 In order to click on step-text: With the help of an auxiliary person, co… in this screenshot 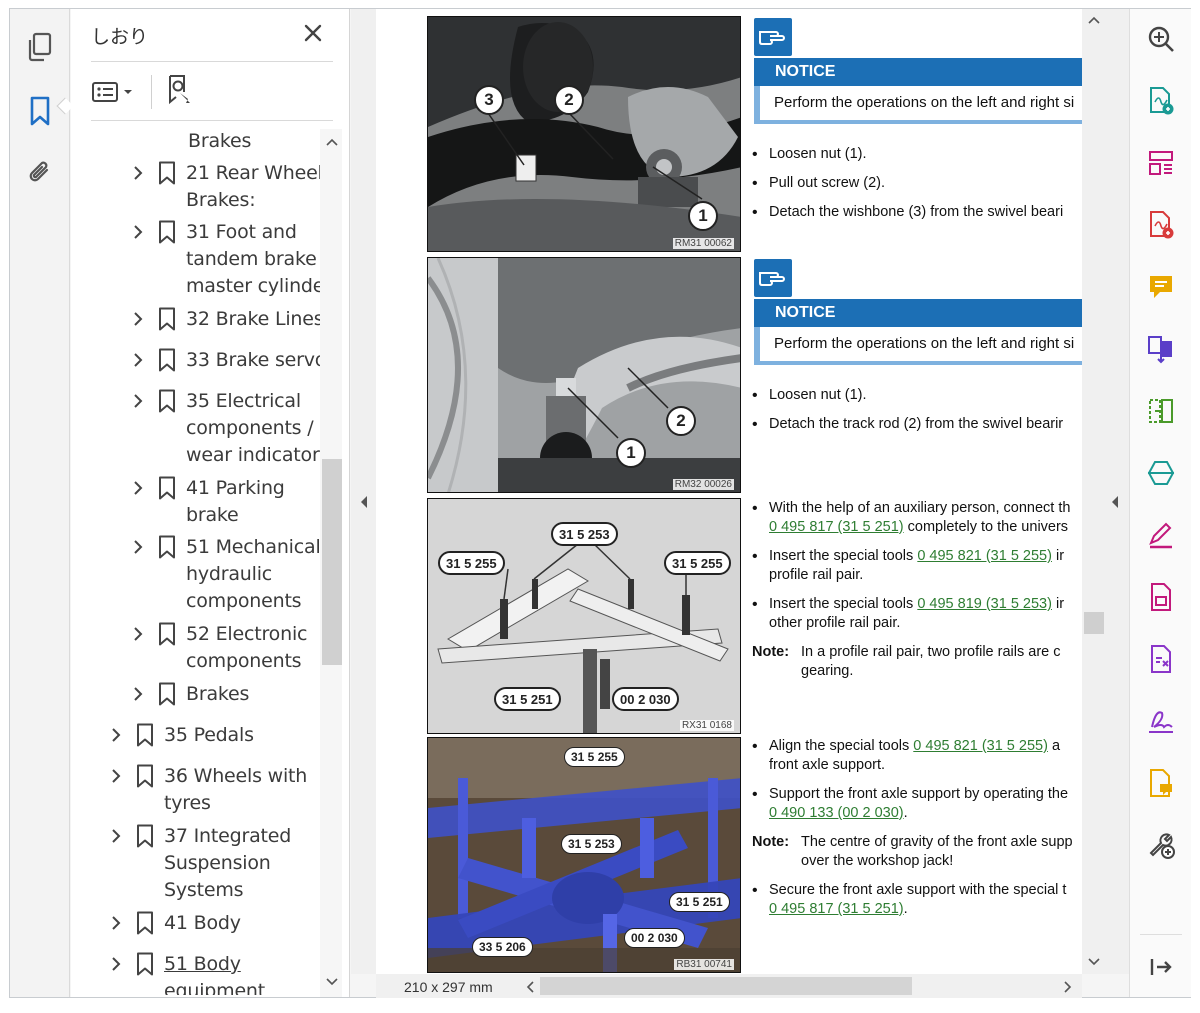, I will do `click(920, 508)`.